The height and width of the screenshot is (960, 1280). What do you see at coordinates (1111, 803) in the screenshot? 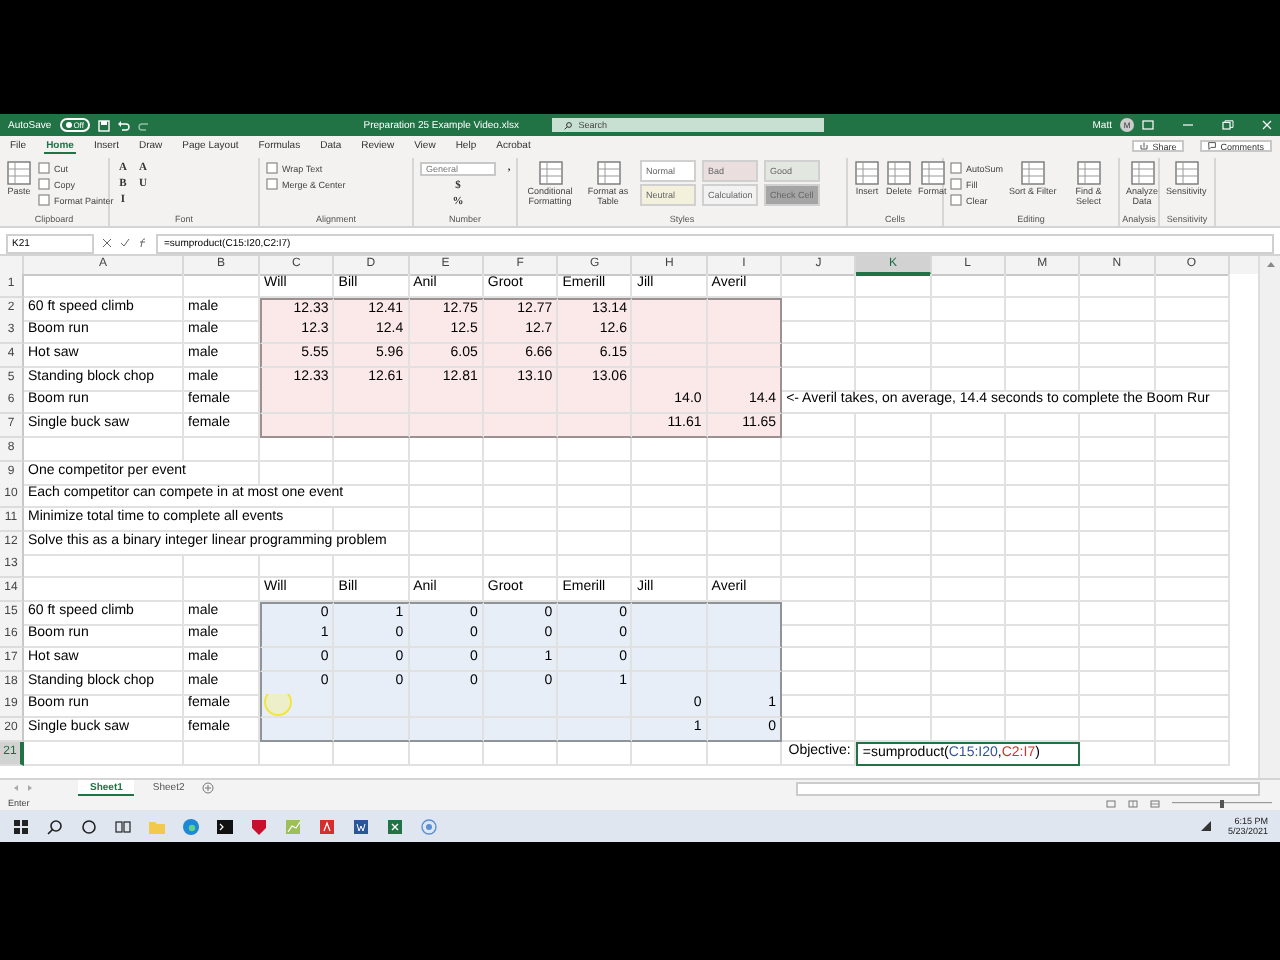
I see `normal-view-icon` at bounding box center [1111, 803].